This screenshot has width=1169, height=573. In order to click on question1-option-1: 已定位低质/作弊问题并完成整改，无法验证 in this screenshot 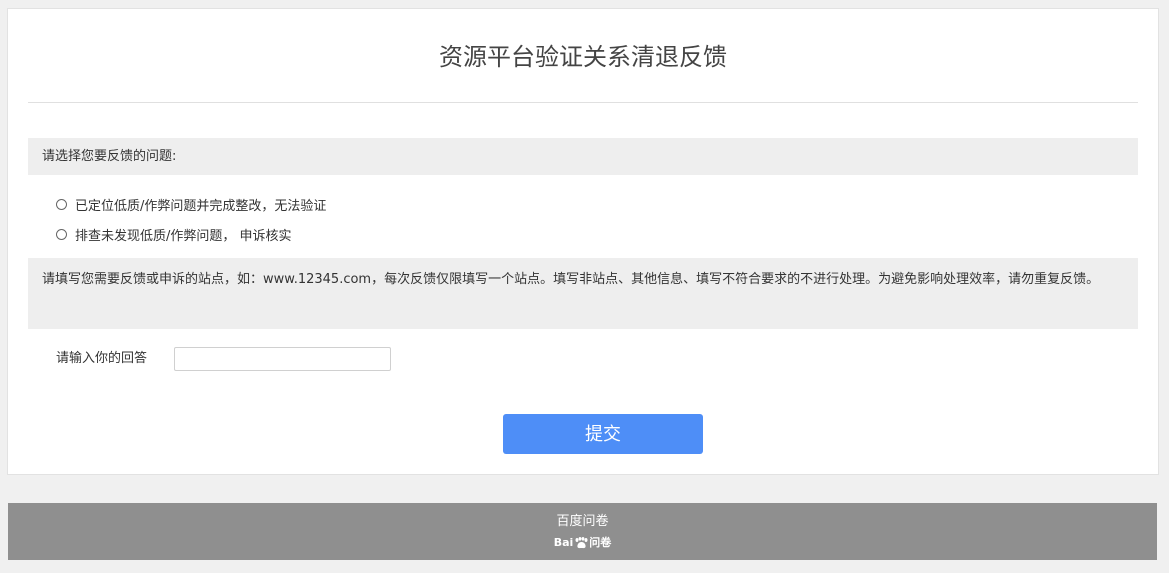, I will do `click(191, 204)`.